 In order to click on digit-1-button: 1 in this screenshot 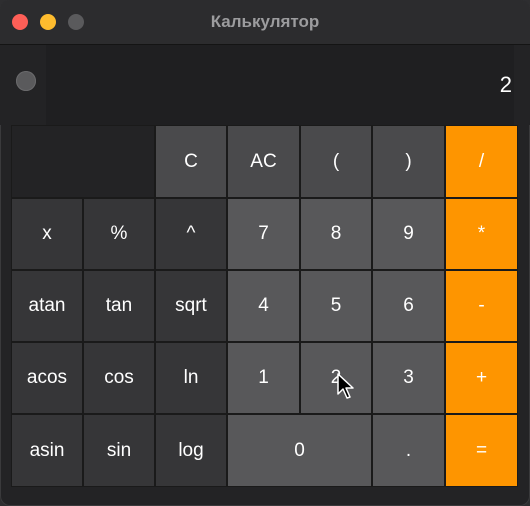, I will do `click(263, 378)`.